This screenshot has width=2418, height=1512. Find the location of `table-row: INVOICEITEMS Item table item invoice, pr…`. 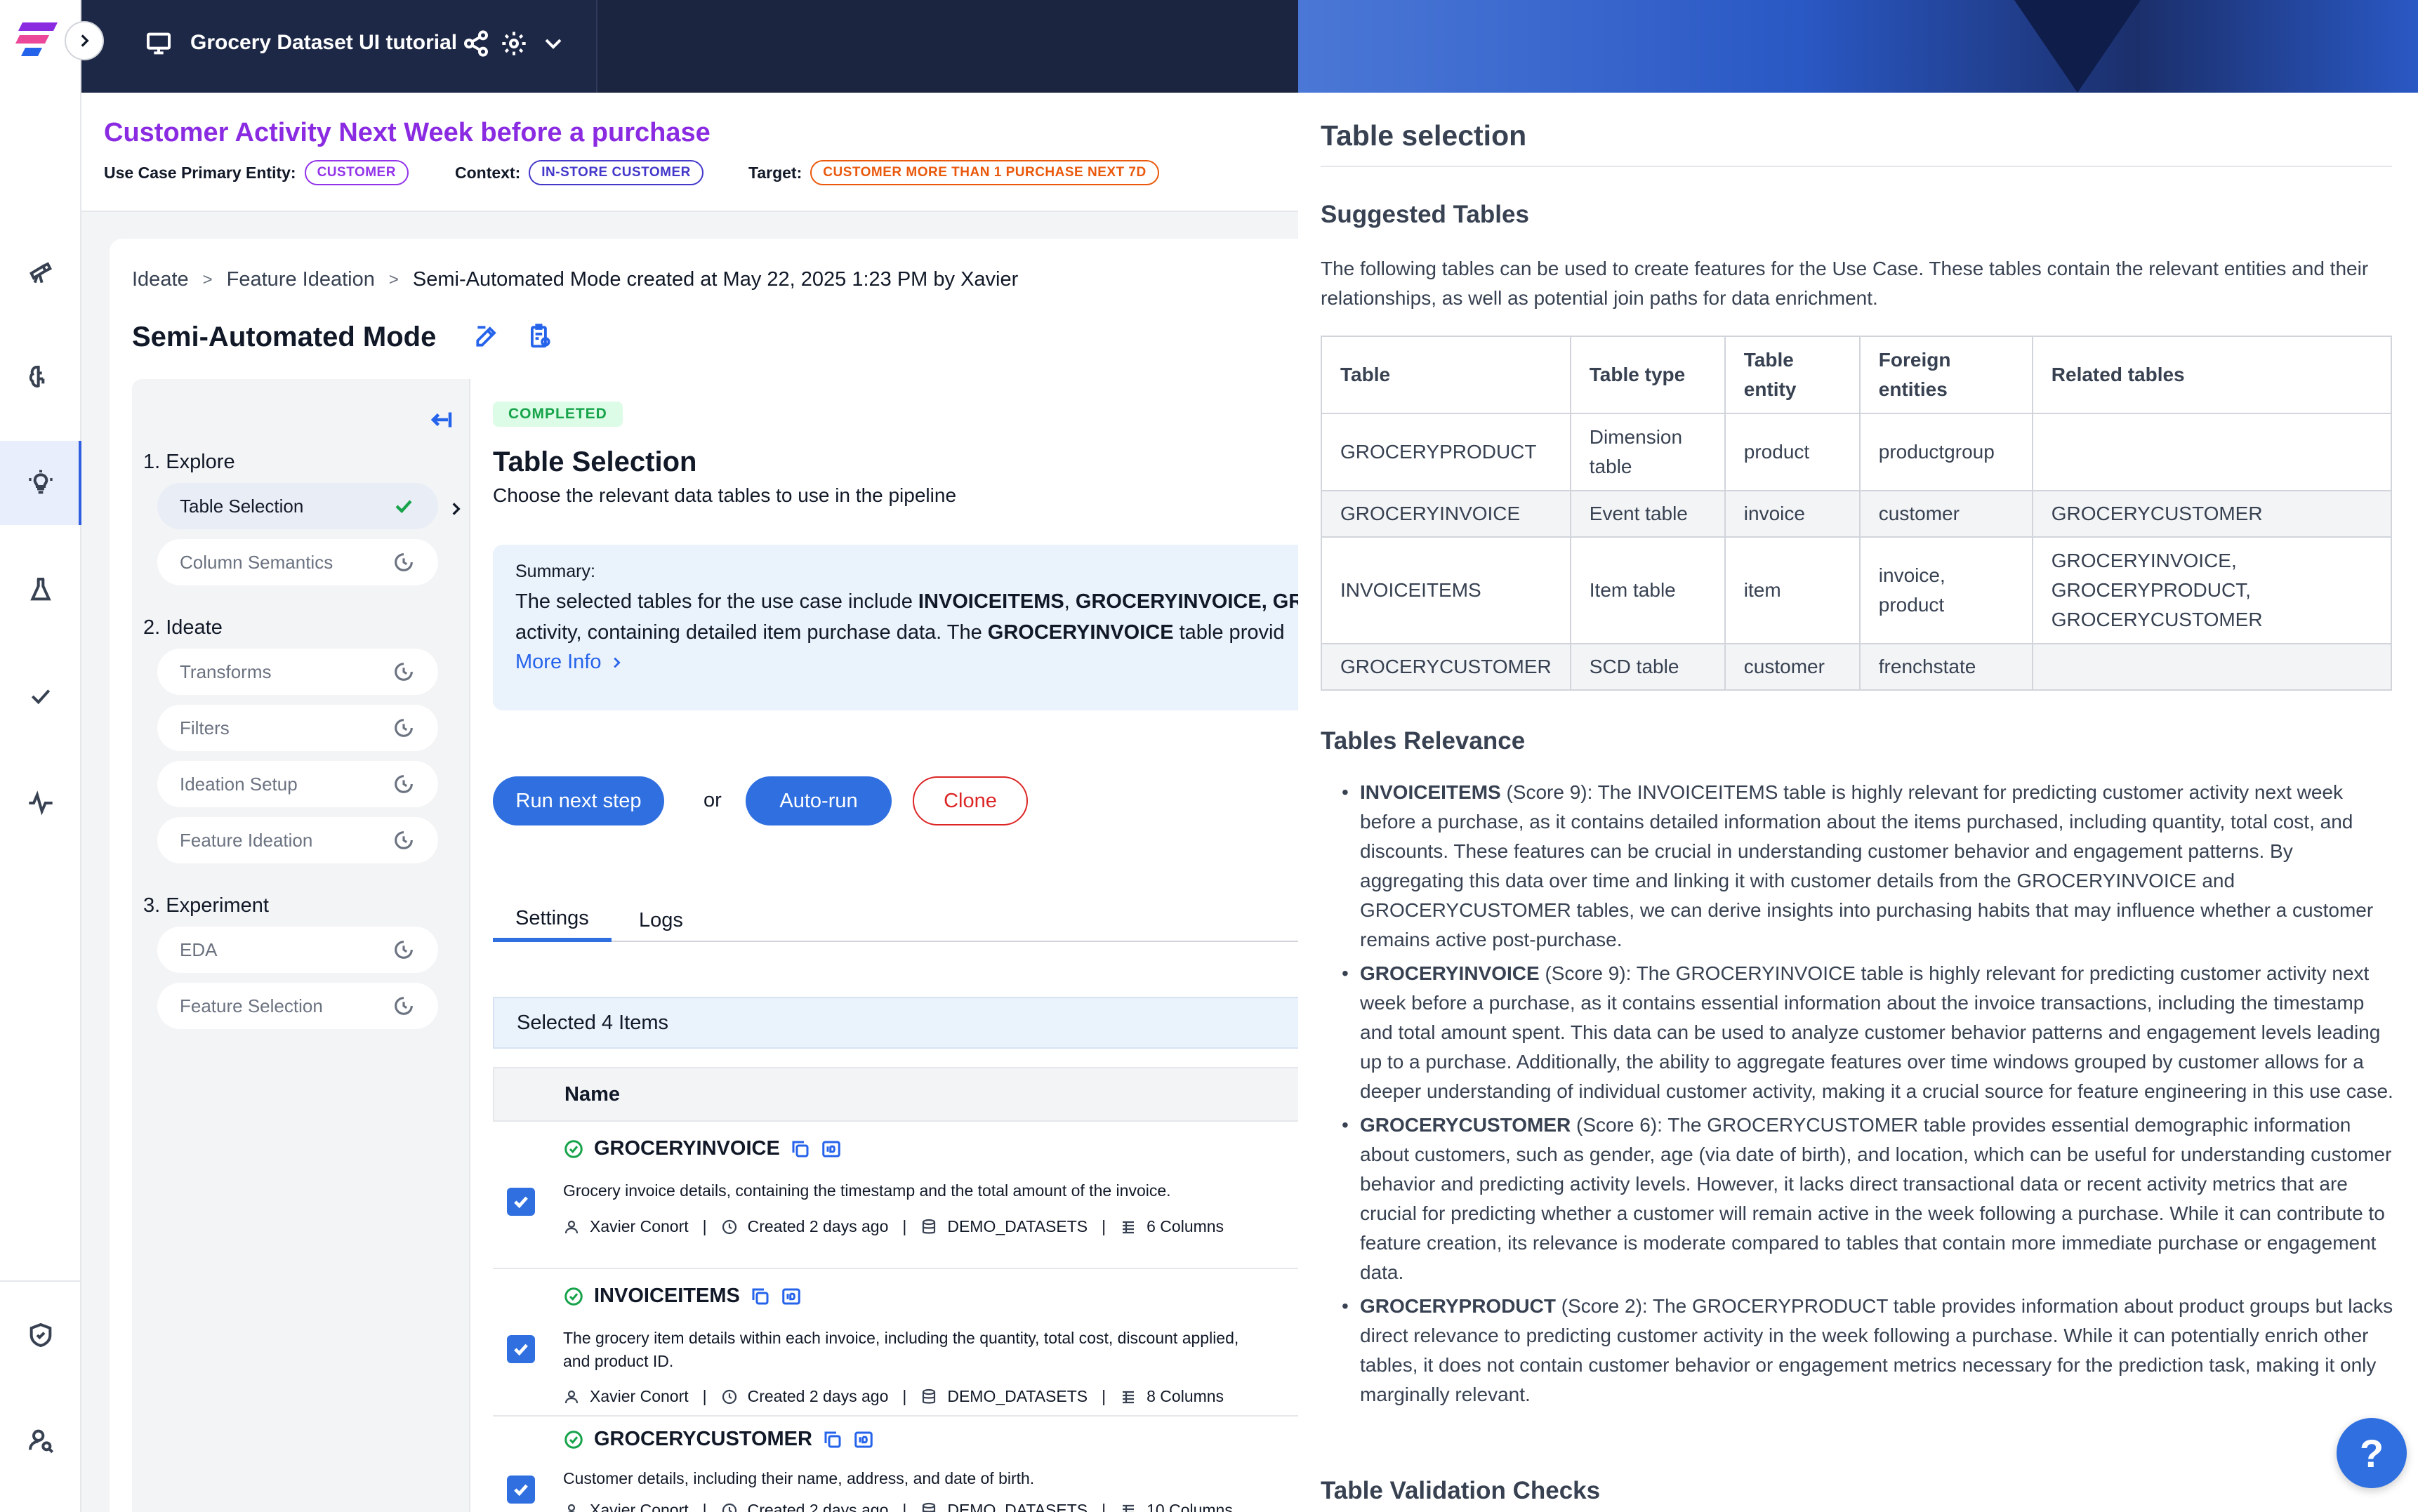

table-row: INVOICEITEMS Item table item invoice, pr… is located at coordinates (1857, 590).